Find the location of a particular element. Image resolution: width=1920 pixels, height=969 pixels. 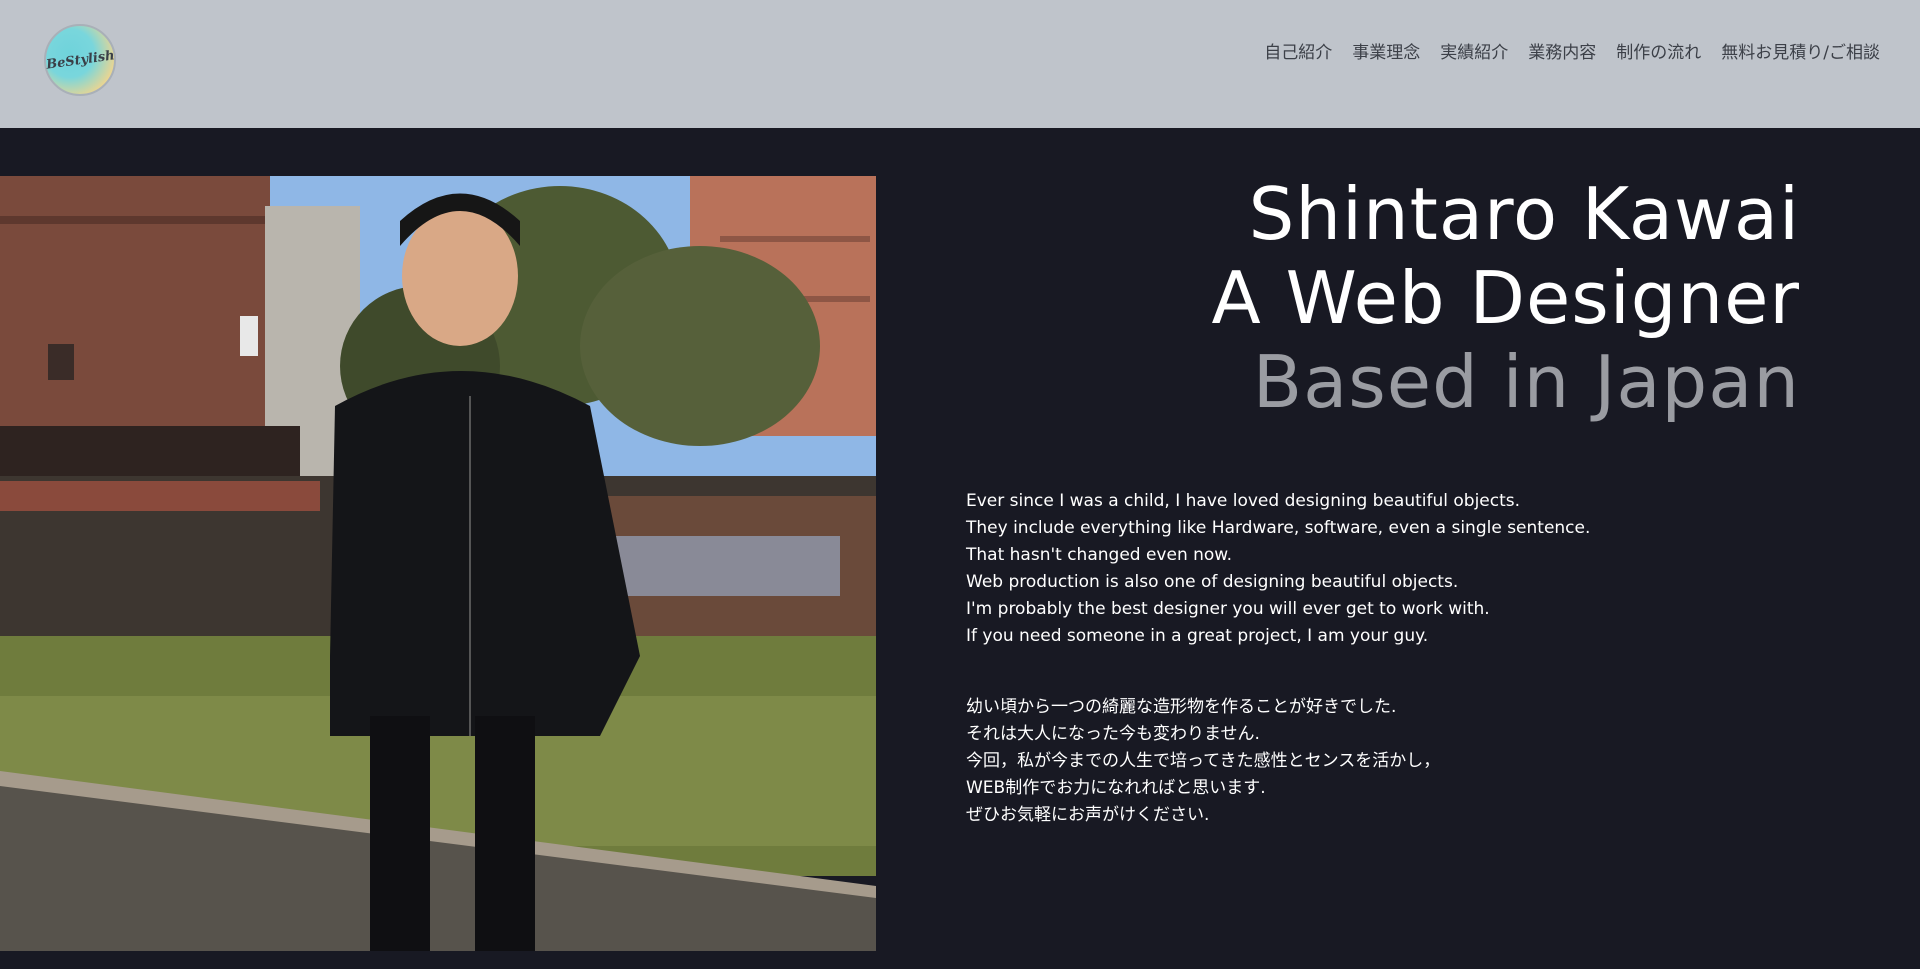

nav-item-philosophy: 事業理念 is located at coordinates (1386, 50).